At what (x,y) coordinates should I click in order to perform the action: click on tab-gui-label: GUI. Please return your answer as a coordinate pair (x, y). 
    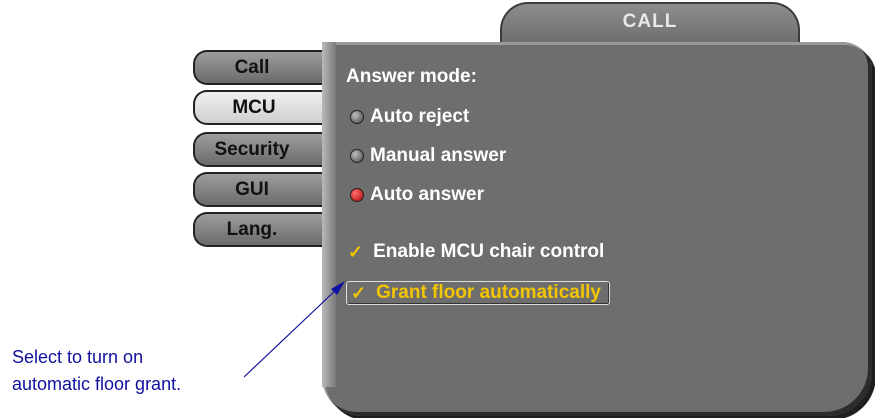
    Looking at the image, I should click on (252, 189).